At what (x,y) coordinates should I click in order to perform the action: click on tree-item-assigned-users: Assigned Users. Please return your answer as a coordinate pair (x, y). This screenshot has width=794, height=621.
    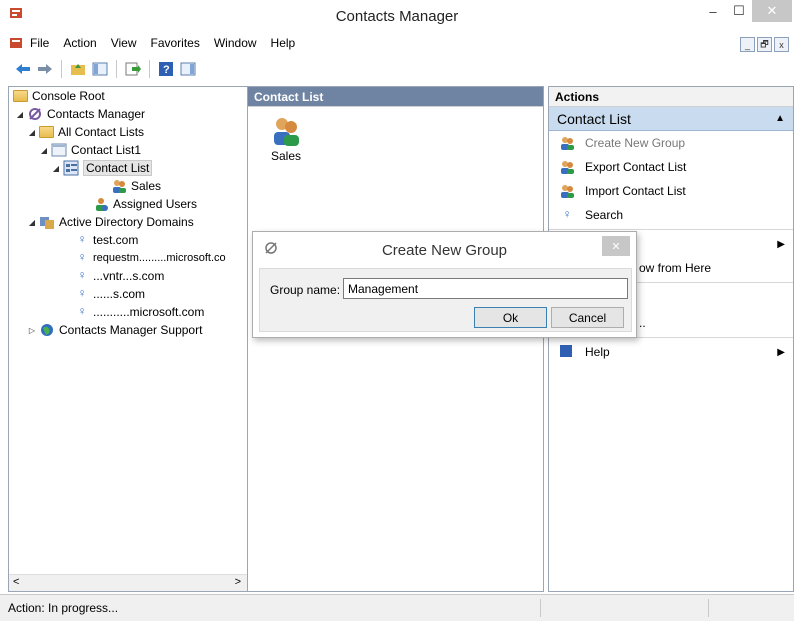
    Looking at the image, I should click on (144, 204).